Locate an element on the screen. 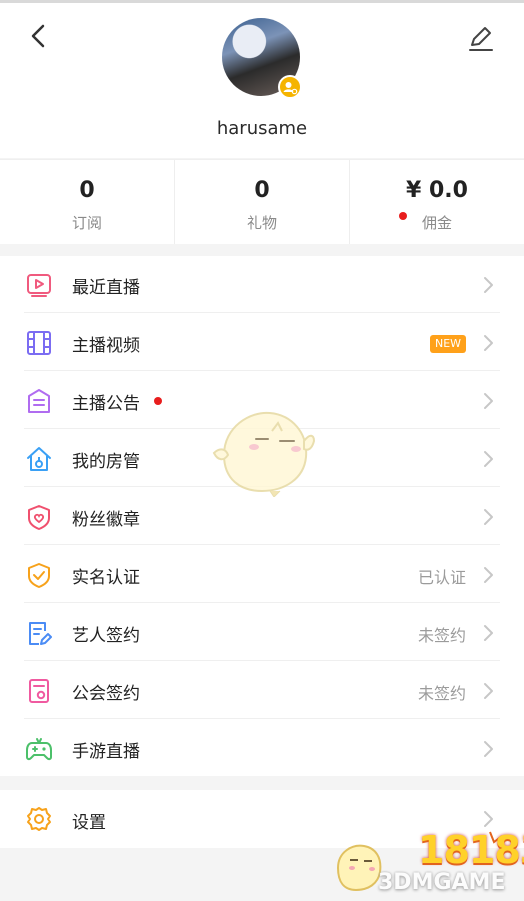 The height and width of the screenshot is (901, 524). mascot-watermark is located at coordinates (264, 454).